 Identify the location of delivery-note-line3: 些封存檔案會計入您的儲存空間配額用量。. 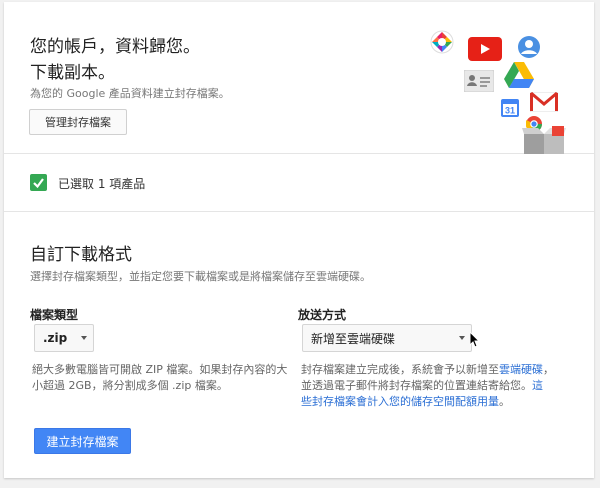
(427, 402).